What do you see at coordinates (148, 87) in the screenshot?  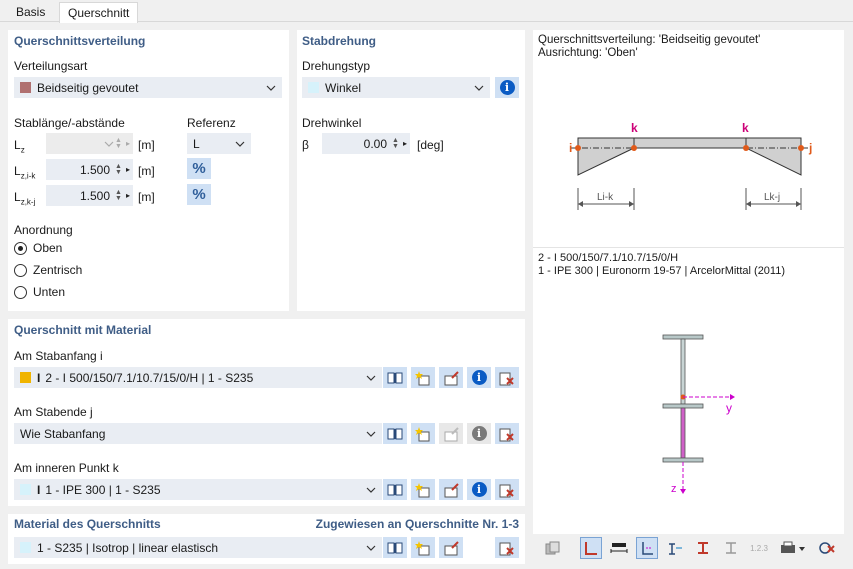 I see `distribution-type-select: Beidseitig gevoutet` at bounding box center [148, 87].